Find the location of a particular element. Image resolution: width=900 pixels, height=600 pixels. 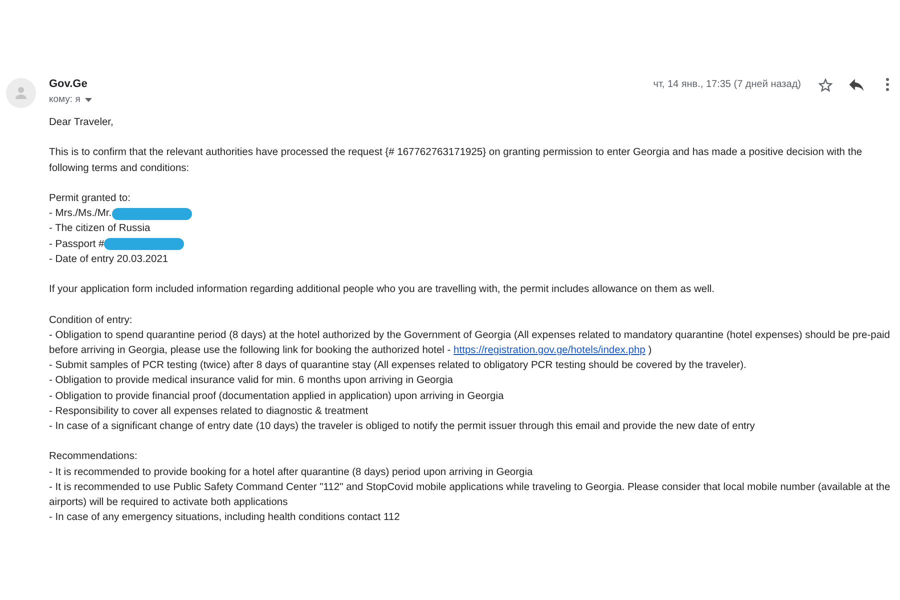

caret-icon is located at coordinates (88, 100).